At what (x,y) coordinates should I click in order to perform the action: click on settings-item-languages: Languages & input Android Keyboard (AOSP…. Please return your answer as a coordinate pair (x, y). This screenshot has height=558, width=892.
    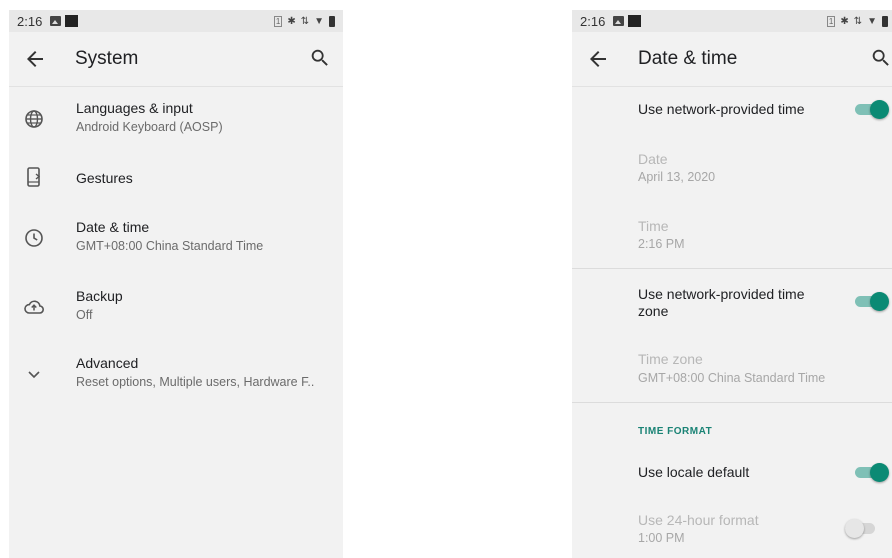
    Looking at the image, I should click on (176, 119).